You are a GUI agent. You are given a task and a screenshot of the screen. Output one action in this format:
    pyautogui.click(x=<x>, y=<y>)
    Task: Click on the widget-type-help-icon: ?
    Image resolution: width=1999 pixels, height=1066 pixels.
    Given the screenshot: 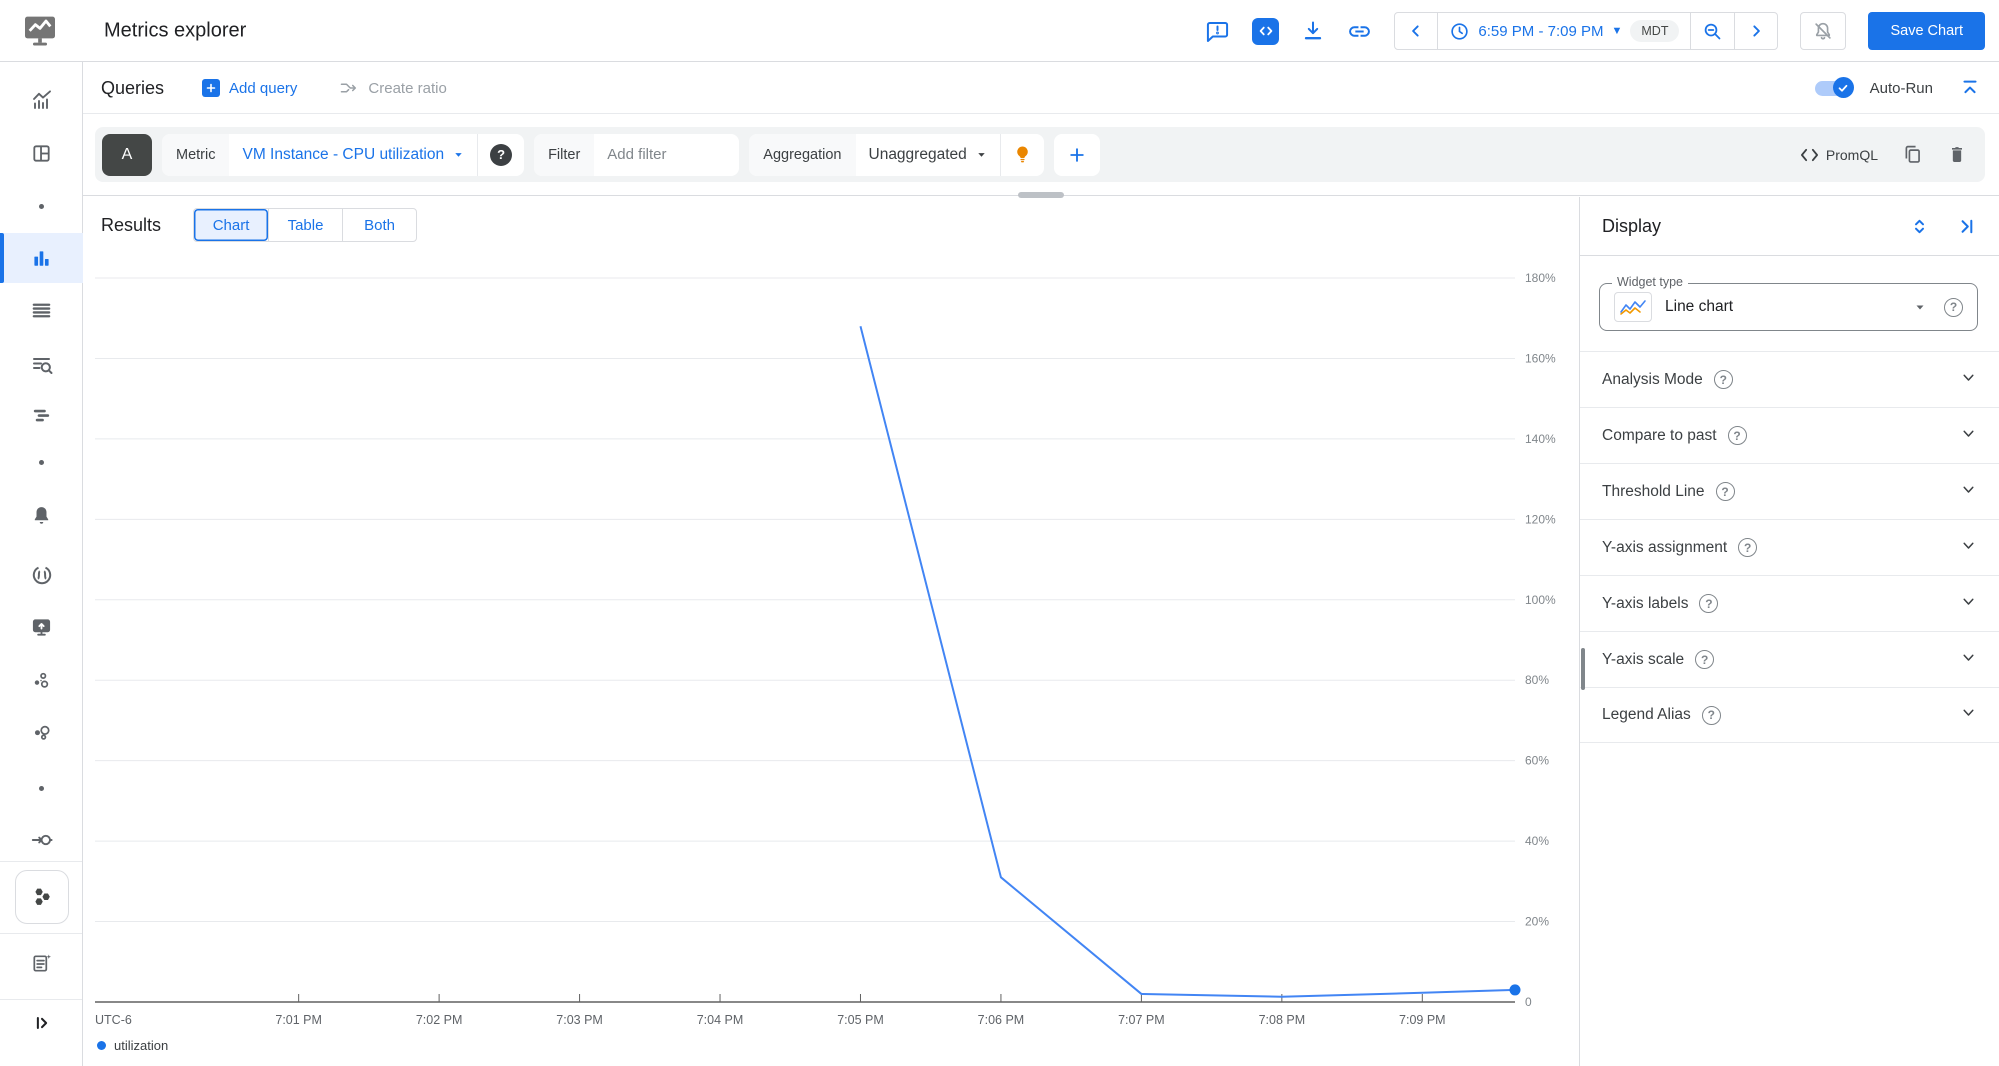 What is the action you would take?
    pyautogui.click(x=1953, y=307)
    